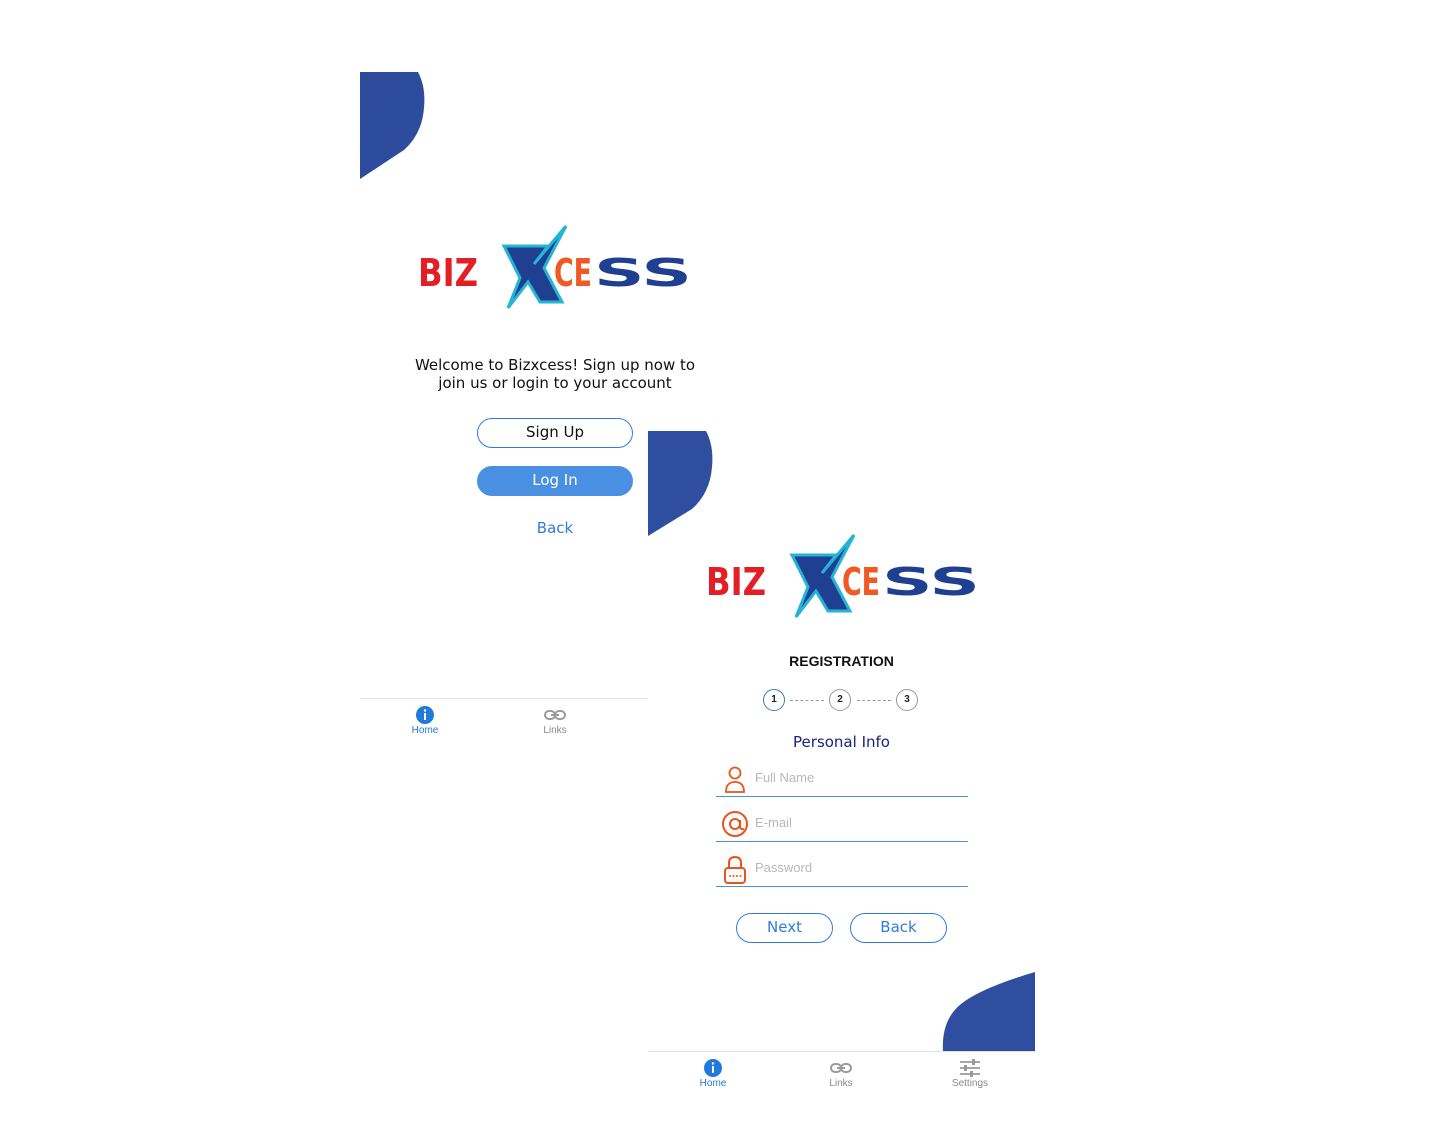  What do you see at coordinates (680, 483) in the screenshot?
I see `corner-decoration-top` at bounding box center [680, 483].